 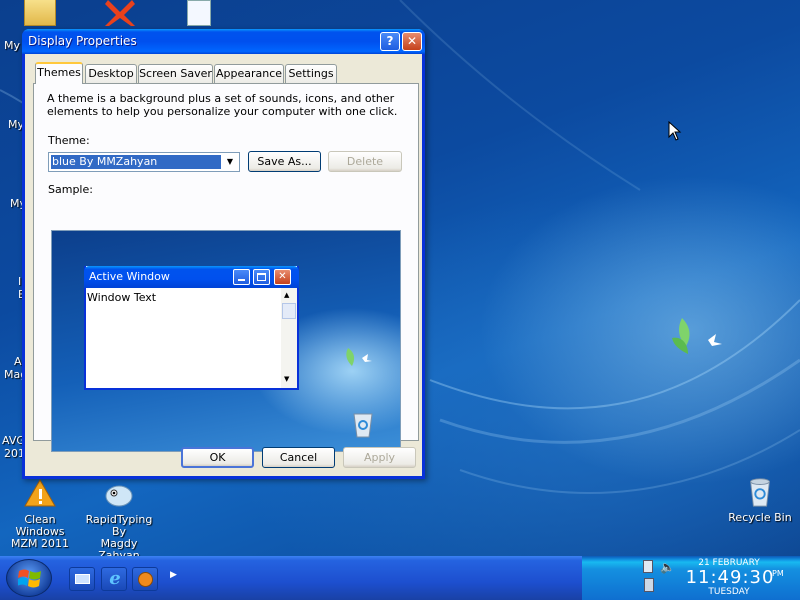 I want to click on taskbar: e ▶ EN 🔈 21 FEBRUARY 11:49:30 PM TUESDAY, so click(x=400, y=578).